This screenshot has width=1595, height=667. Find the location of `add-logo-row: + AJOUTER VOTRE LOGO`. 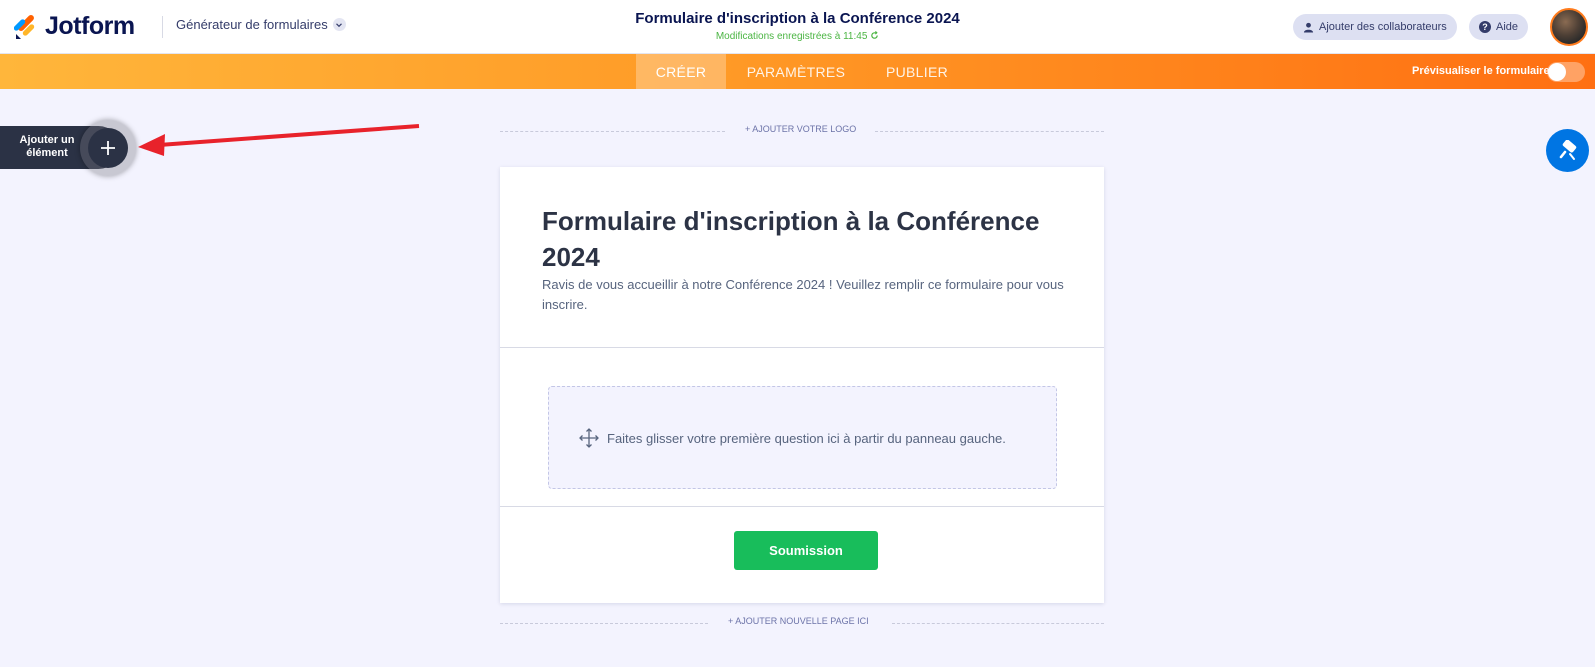

add-logo-row: + AJOUTER VOTRE LOGO is located at coordinates (802, 131).